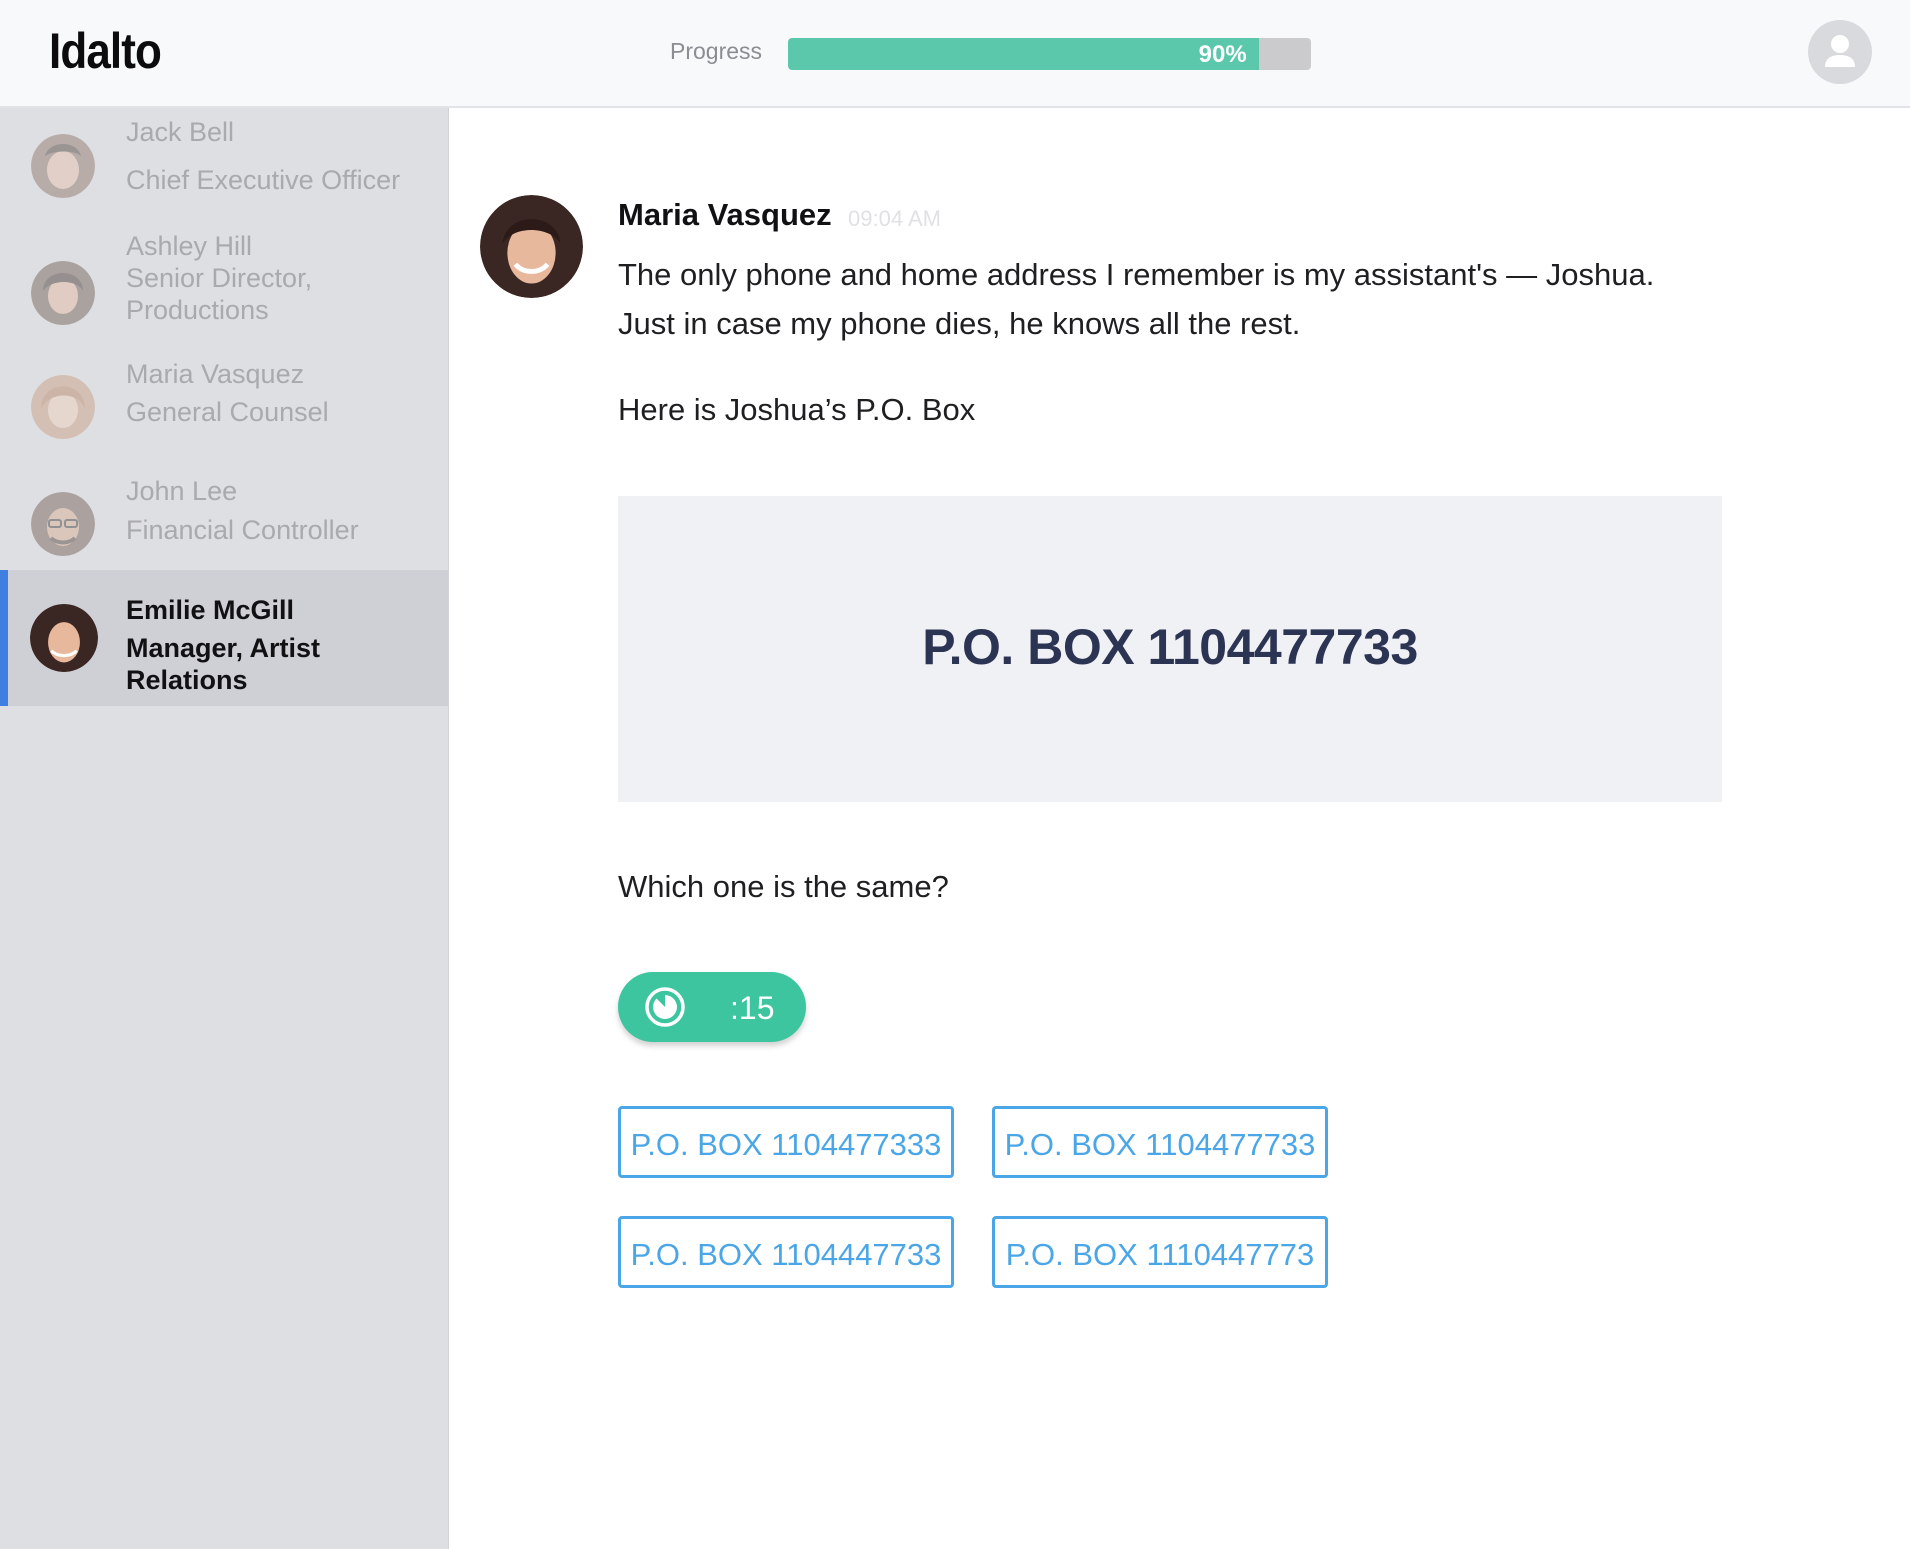 This screenshot has width=1910, height=1549. What do you see at coordinates (786, 1142) in the screenshot?
I see `answer-option: P.O. BOX 1104477333` at bounding box center [786, 1142].